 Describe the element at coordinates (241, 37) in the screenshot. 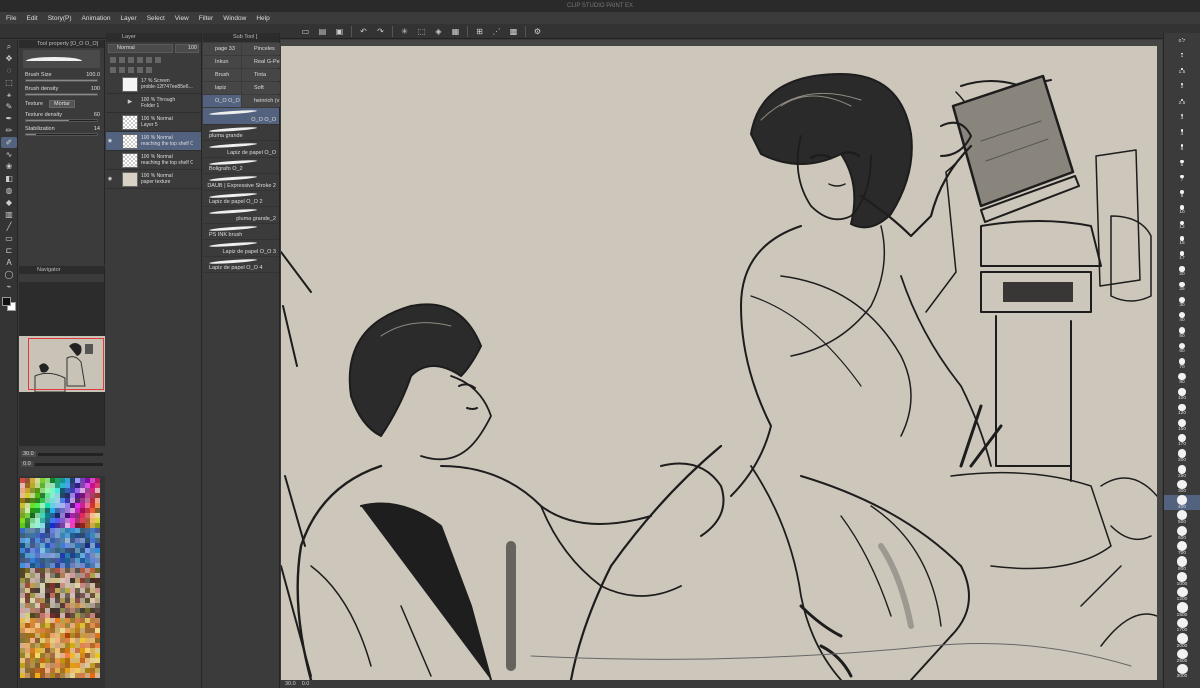

I see `sub-tool-tab: Sub Tool [` at that location.